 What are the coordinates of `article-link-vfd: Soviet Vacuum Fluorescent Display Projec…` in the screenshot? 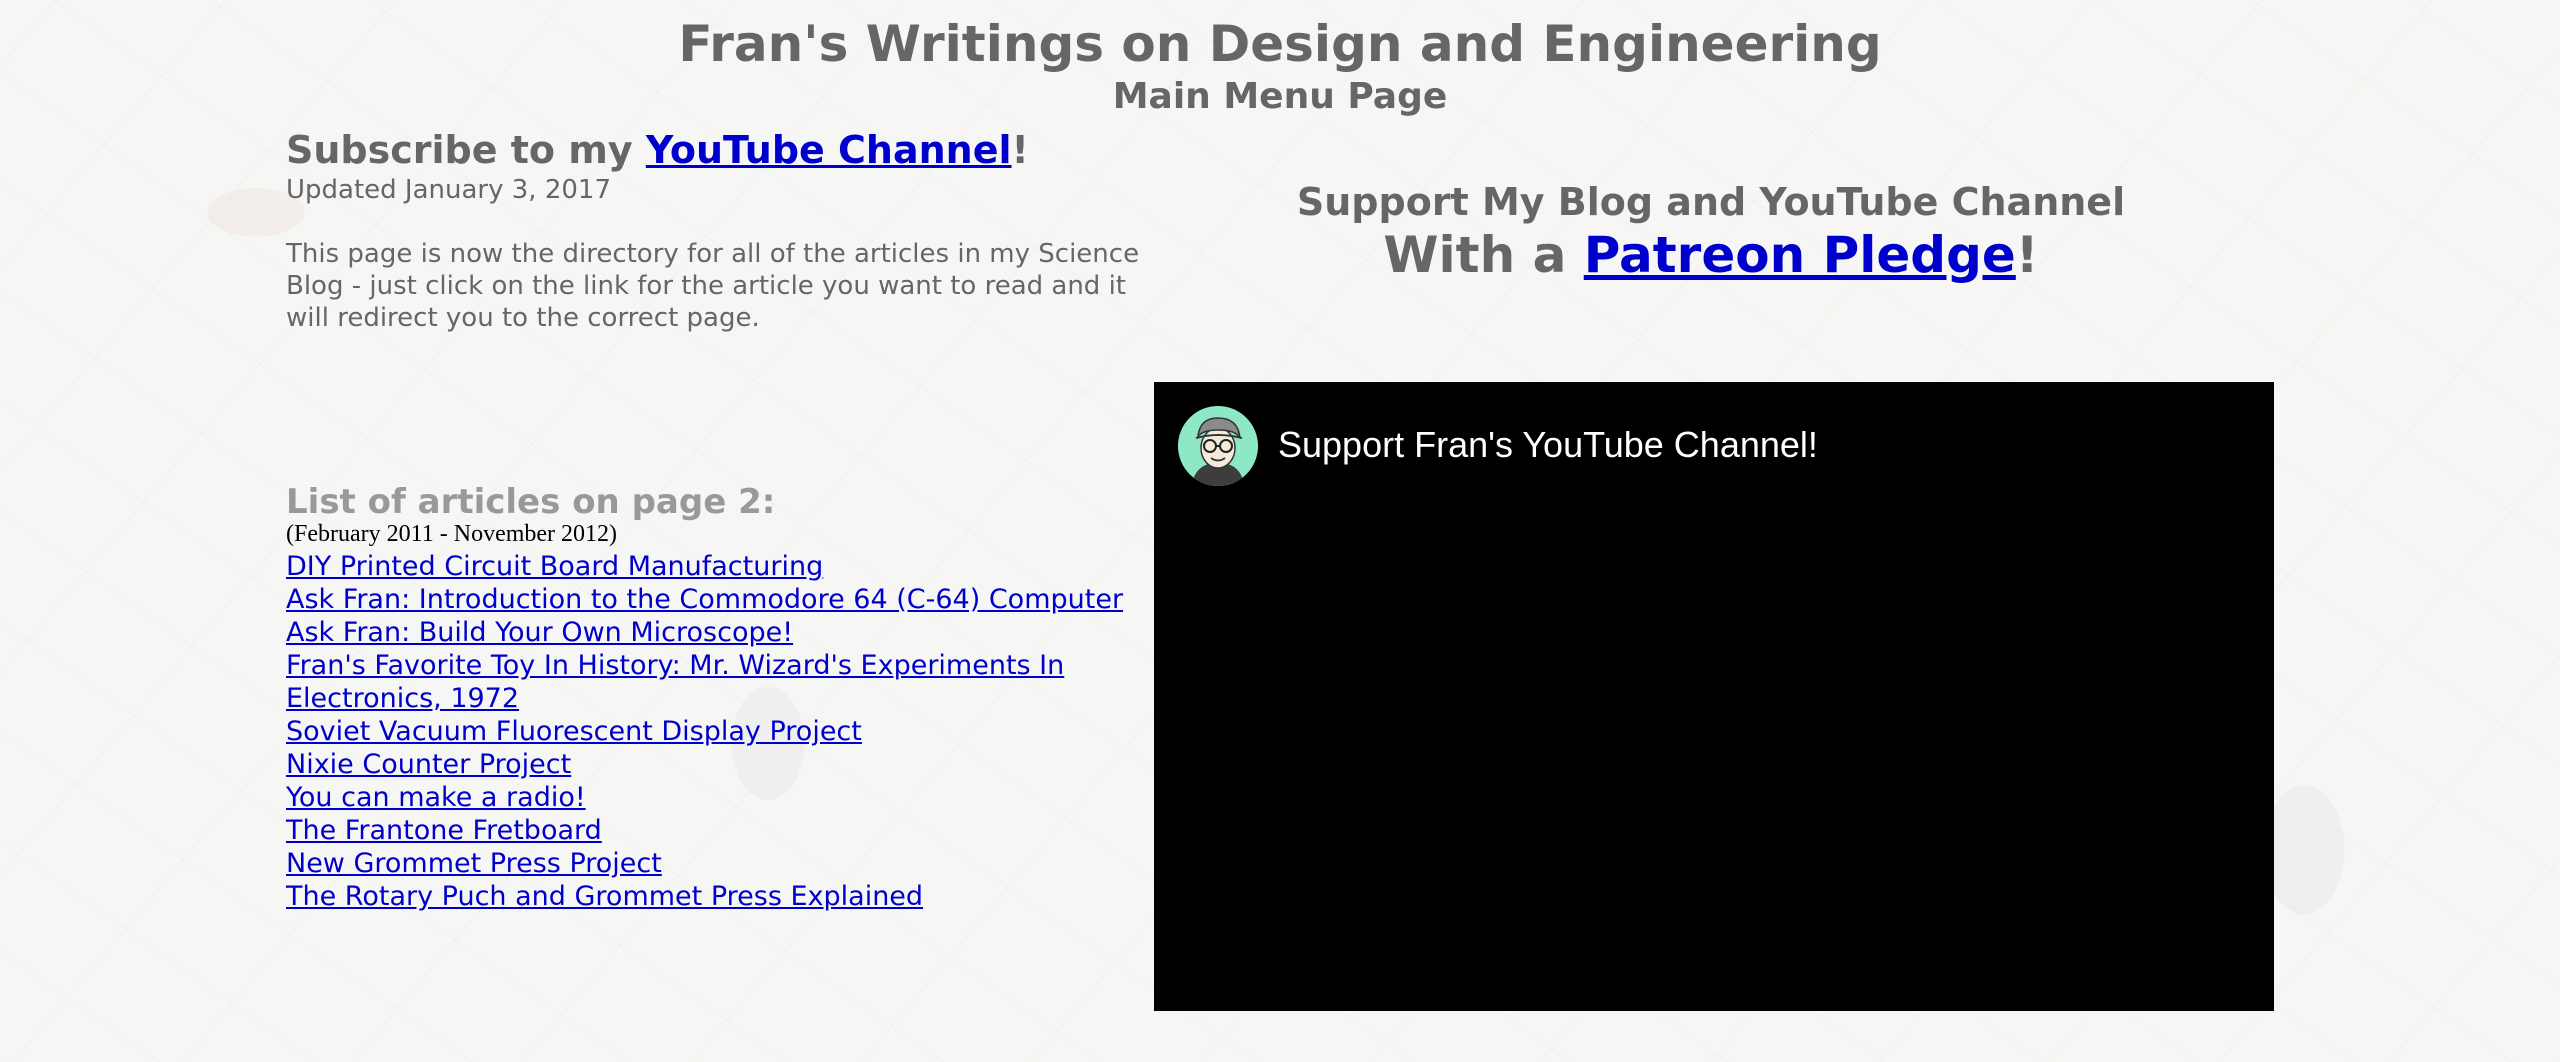 It's located at (574, 731).